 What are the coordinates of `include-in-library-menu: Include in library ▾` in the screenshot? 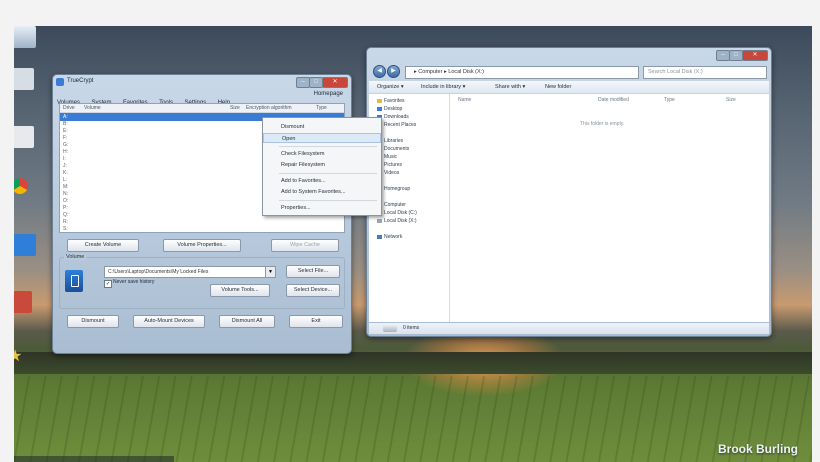 It's located at (443, 87).